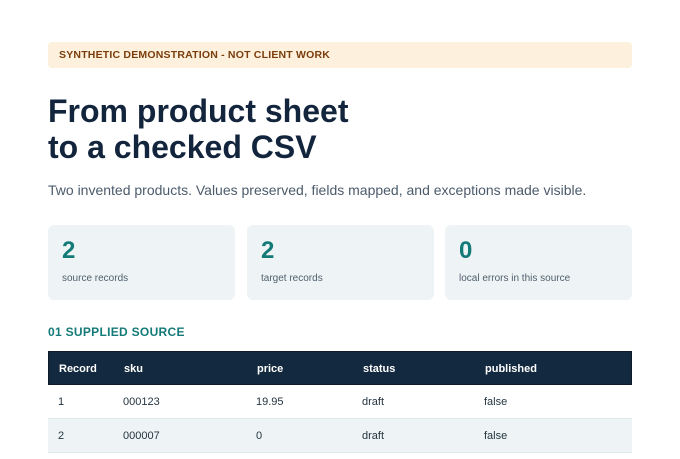  I want to click on table-row: 1 000123 19.95 draft false, so click(340, 402).